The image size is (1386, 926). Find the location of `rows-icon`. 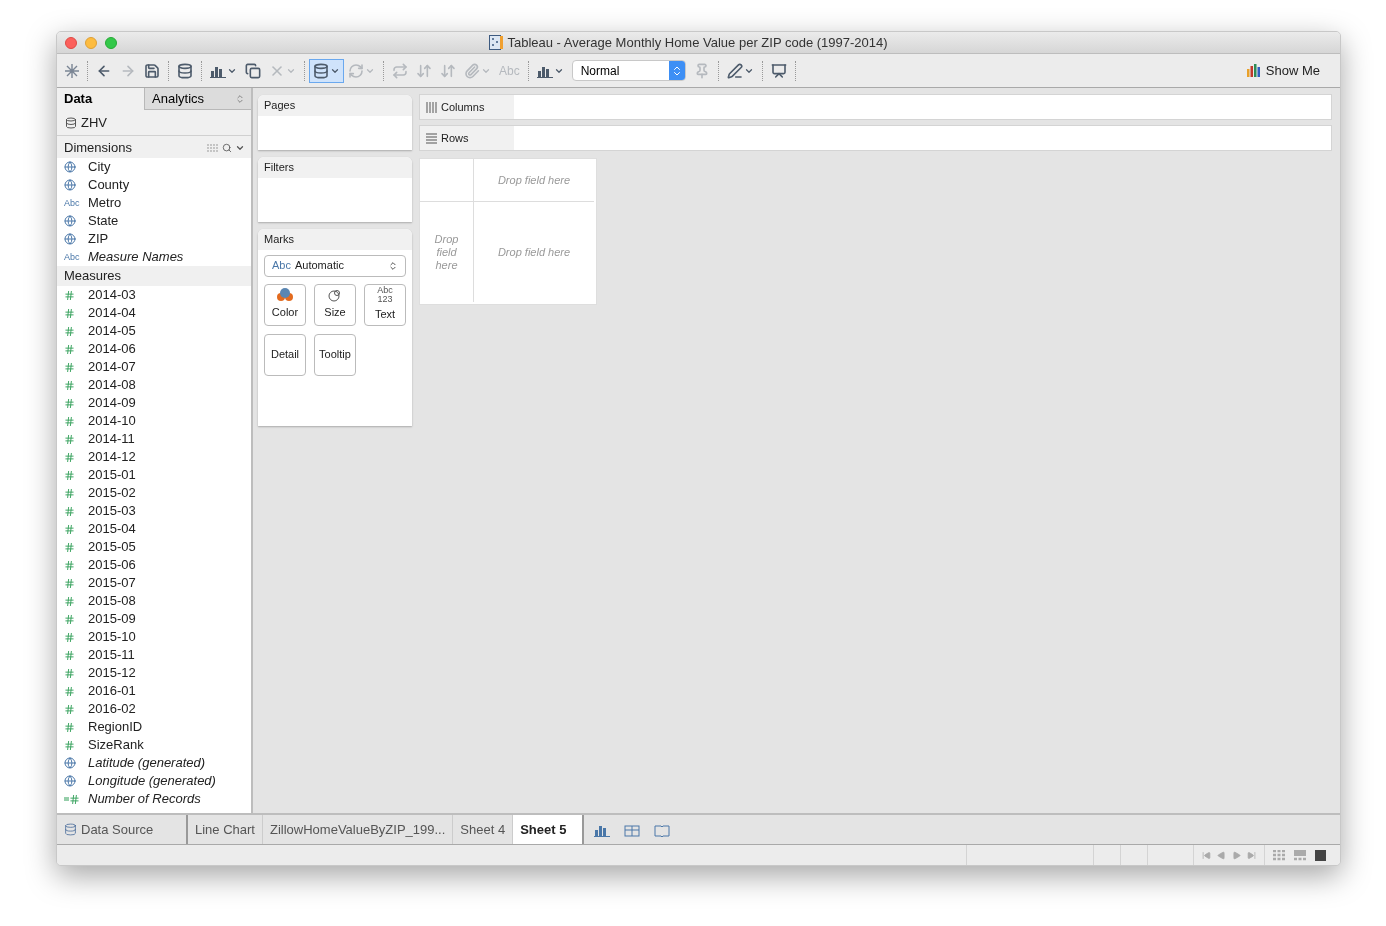

rows-icon is located at coordinates (431, 138).